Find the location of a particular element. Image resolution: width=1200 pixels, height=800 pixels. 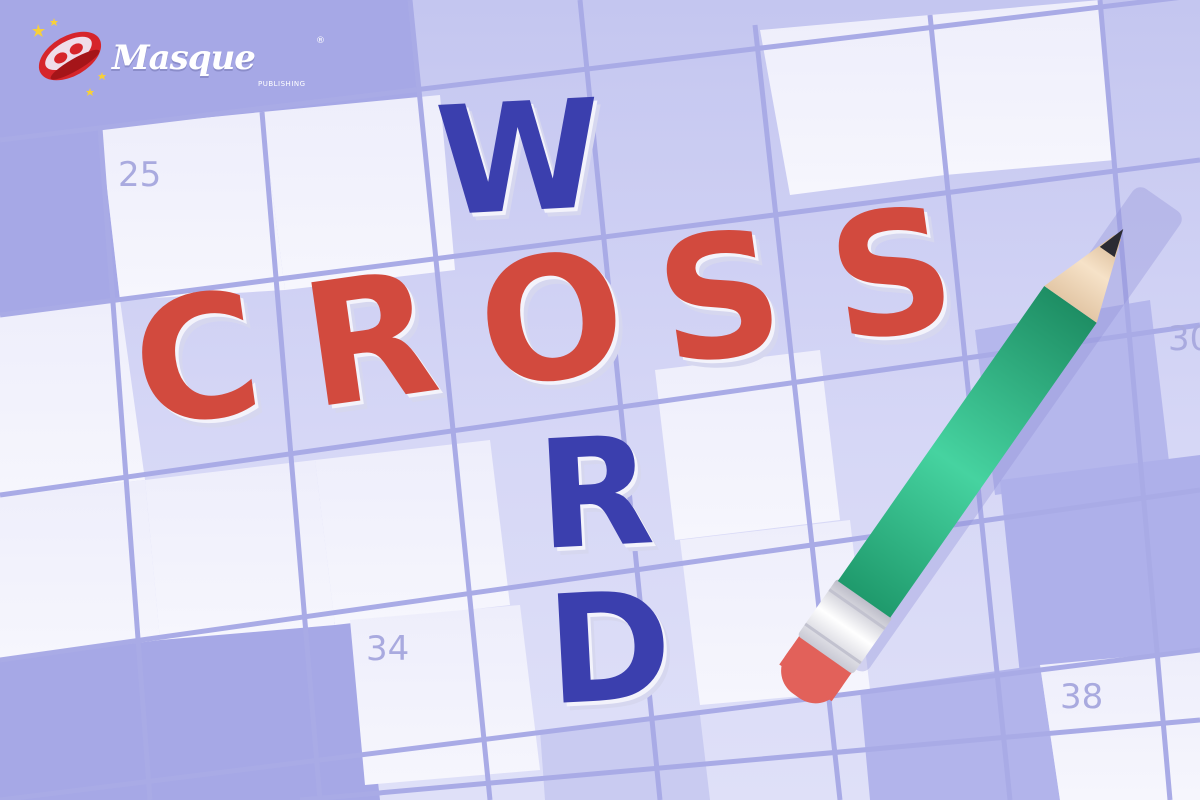

clue-number-38: 38 is located at coordinates (1081, 697).